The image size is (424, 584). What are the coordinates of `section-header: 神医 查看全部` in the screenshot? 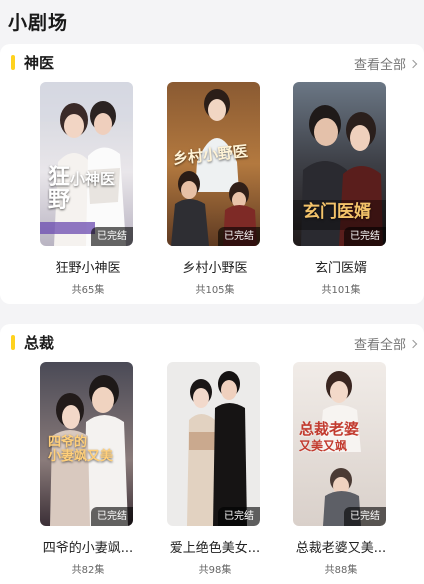 It's located at (212, 64).